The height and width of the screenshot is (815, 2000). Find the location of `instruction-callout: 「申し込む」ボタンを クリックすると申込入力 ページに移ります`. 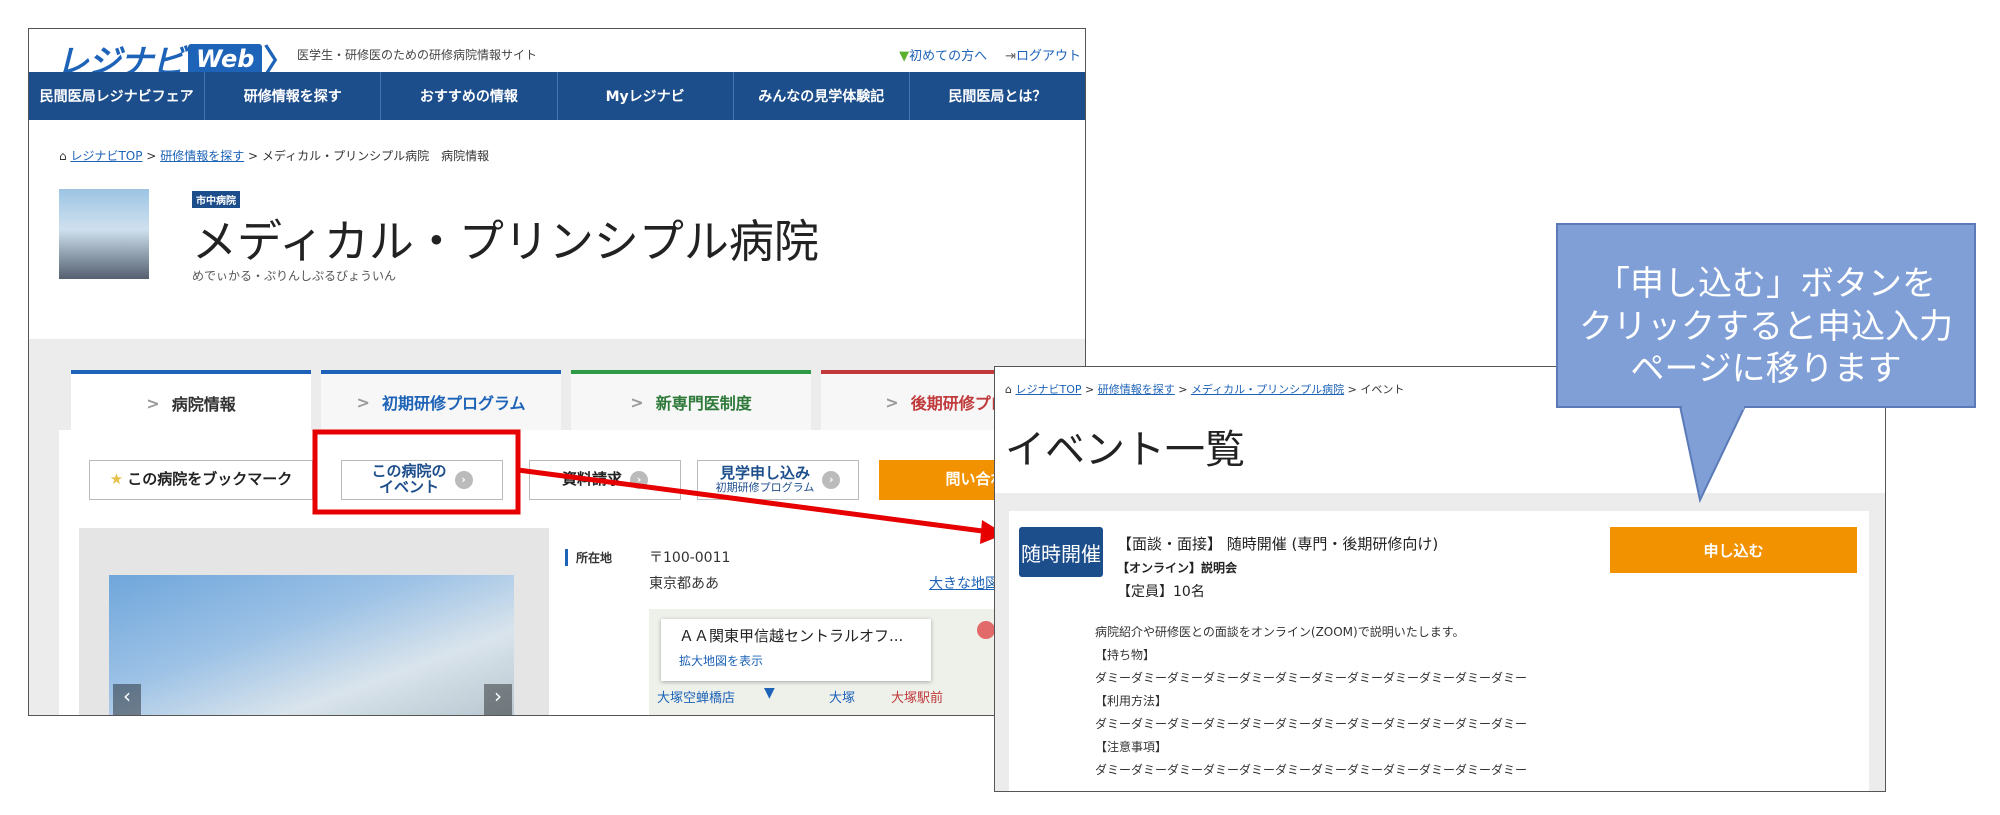

instruction-callout: 「申し込む」ボタンを クリックすると申込入力 ページに移ります is located at coordinates (1766, 315).